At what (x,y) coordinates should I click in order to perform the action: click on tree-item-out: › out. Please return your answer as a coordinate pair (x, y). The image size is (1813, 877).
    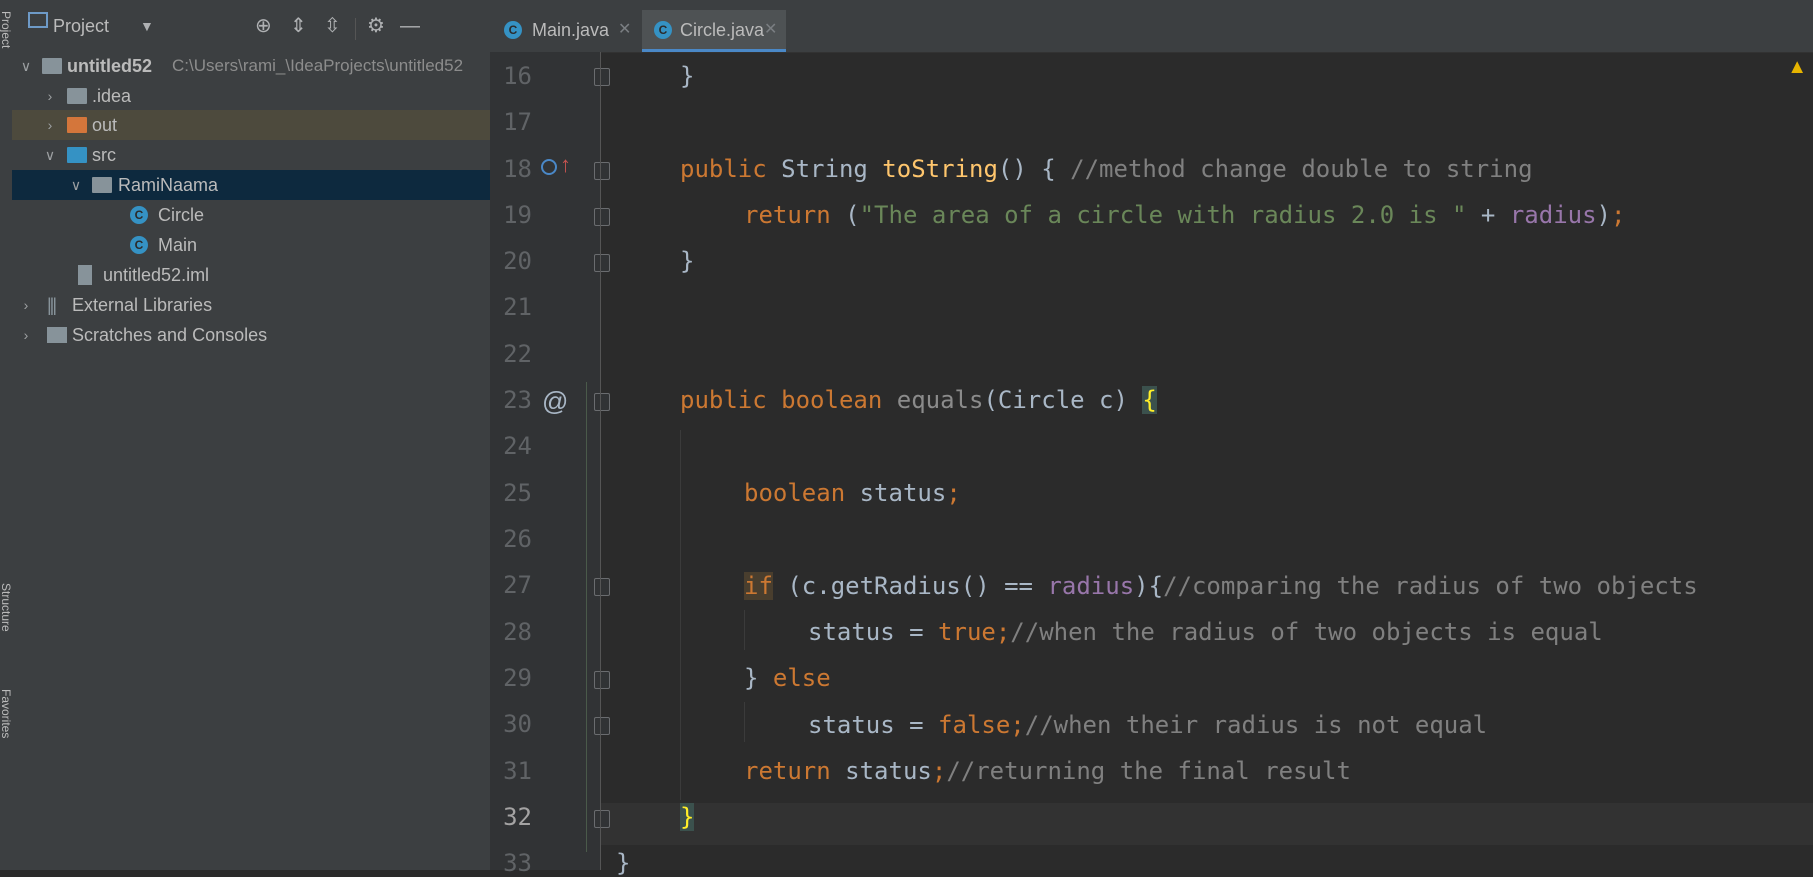
    Looking at the image, I should click on (251, 125).